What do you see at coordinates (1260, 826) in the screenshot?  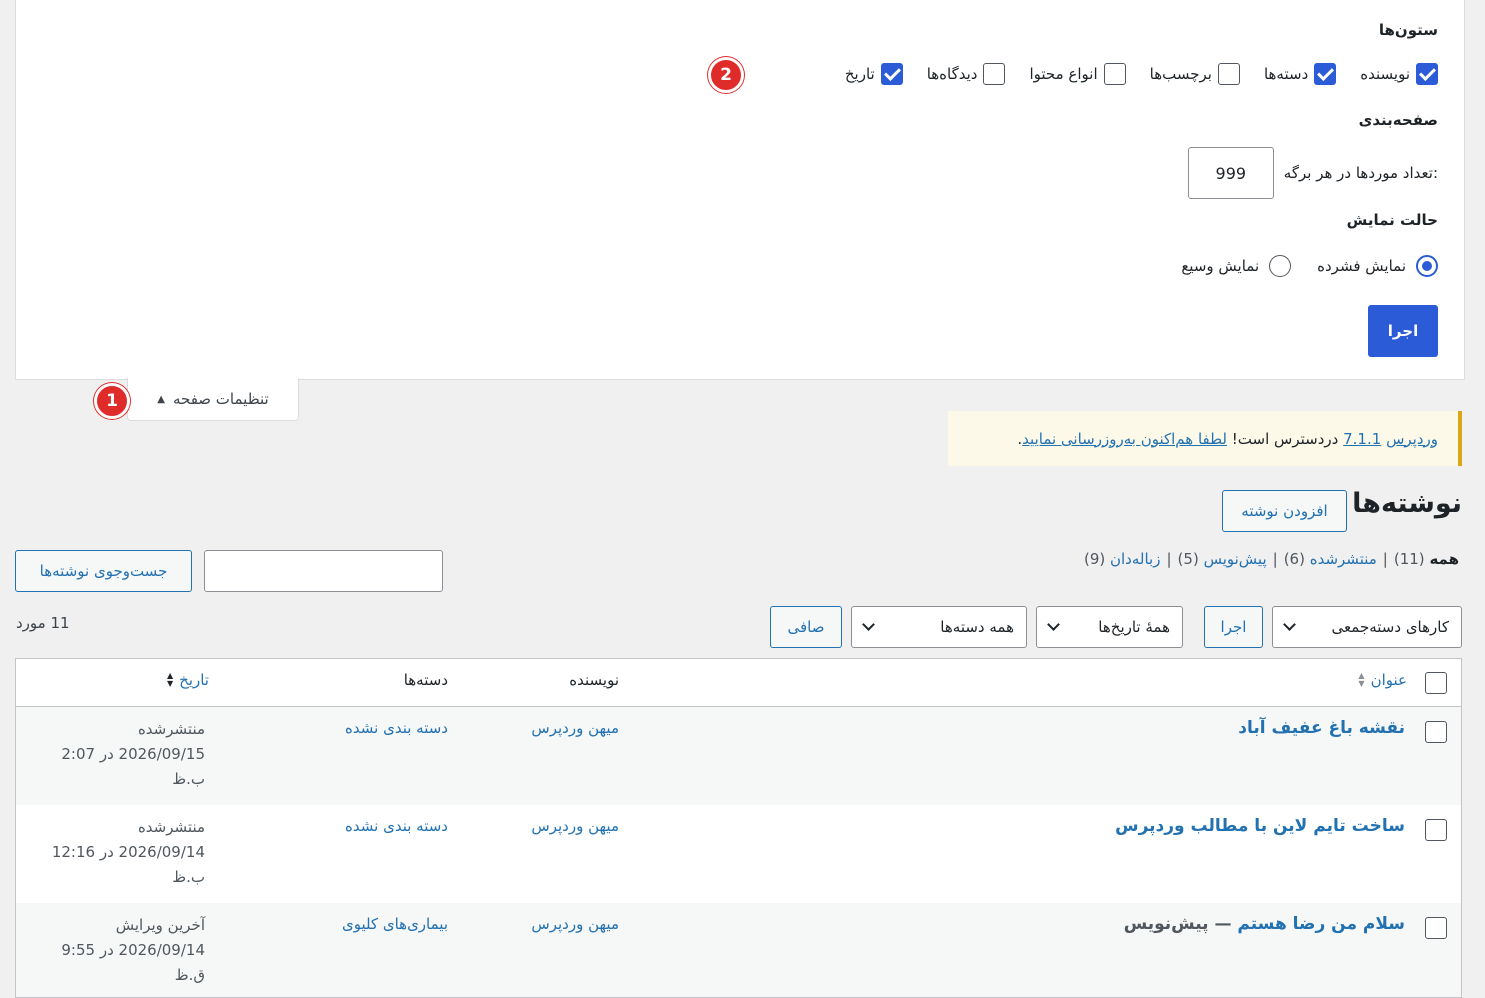 I see `post-title-link: ساخت تایم لاین با مطالب وردپرس` at bounding box center [1260, 826].